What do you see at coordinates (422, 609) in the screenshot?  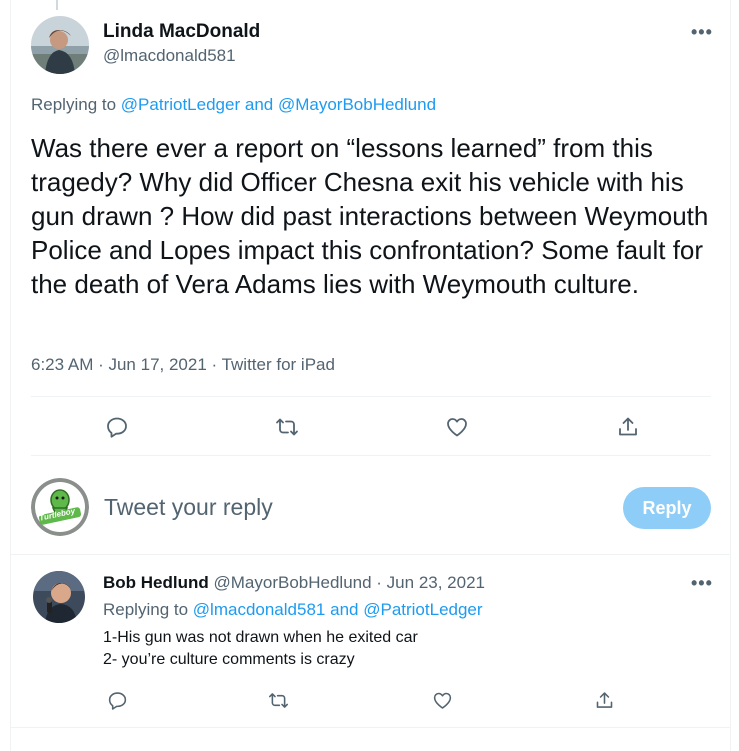 I see `mention-patriotledger-2: @PatriotLedger` at bounding box center [422, 609].